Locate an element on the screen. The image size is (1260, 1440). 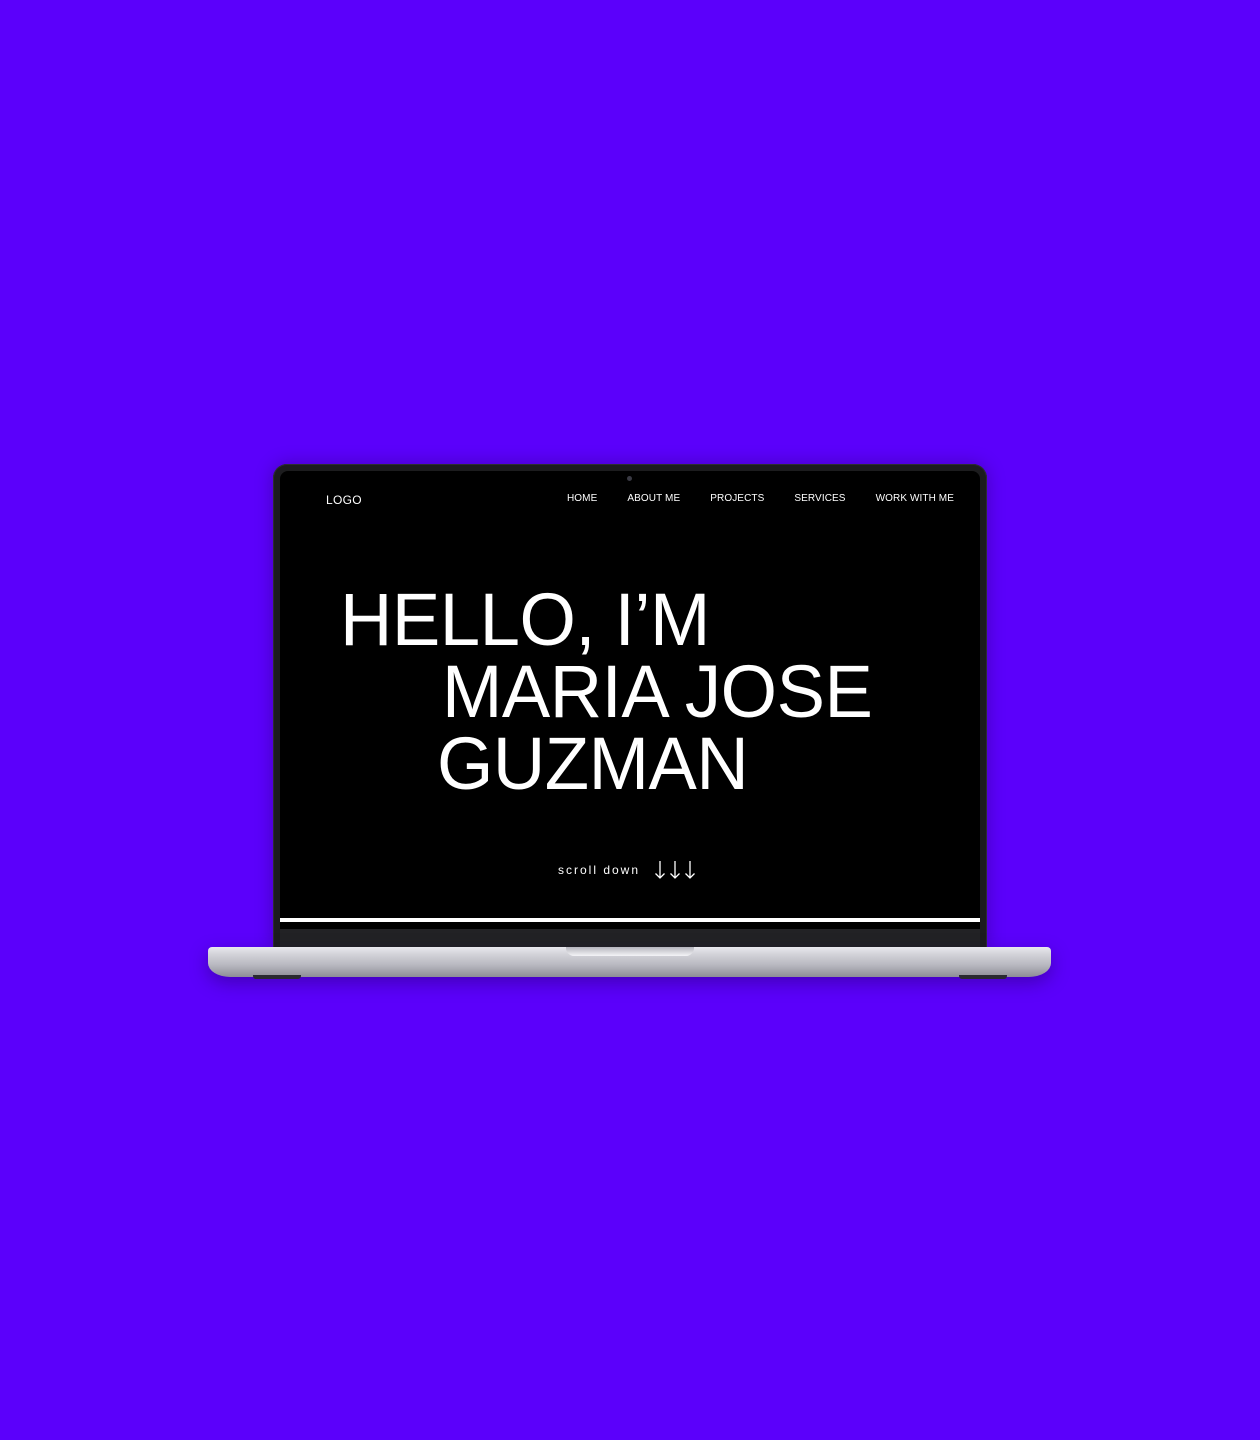
scroll-down-label: scroll down is located at coordinates (599, 870).